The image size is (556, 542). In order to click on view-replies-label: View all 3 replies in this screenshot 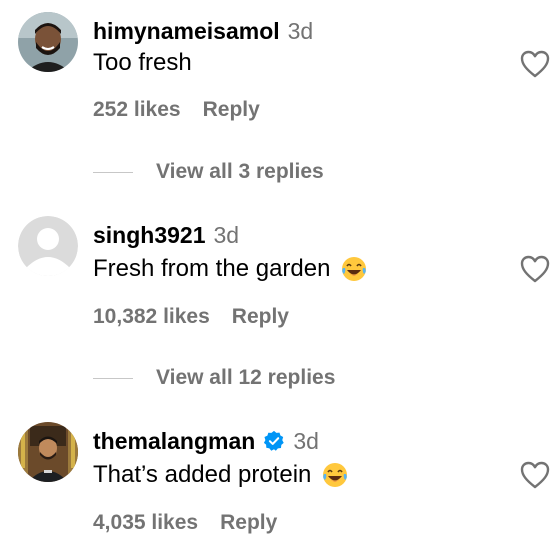, I will do `click(240, 172)`.